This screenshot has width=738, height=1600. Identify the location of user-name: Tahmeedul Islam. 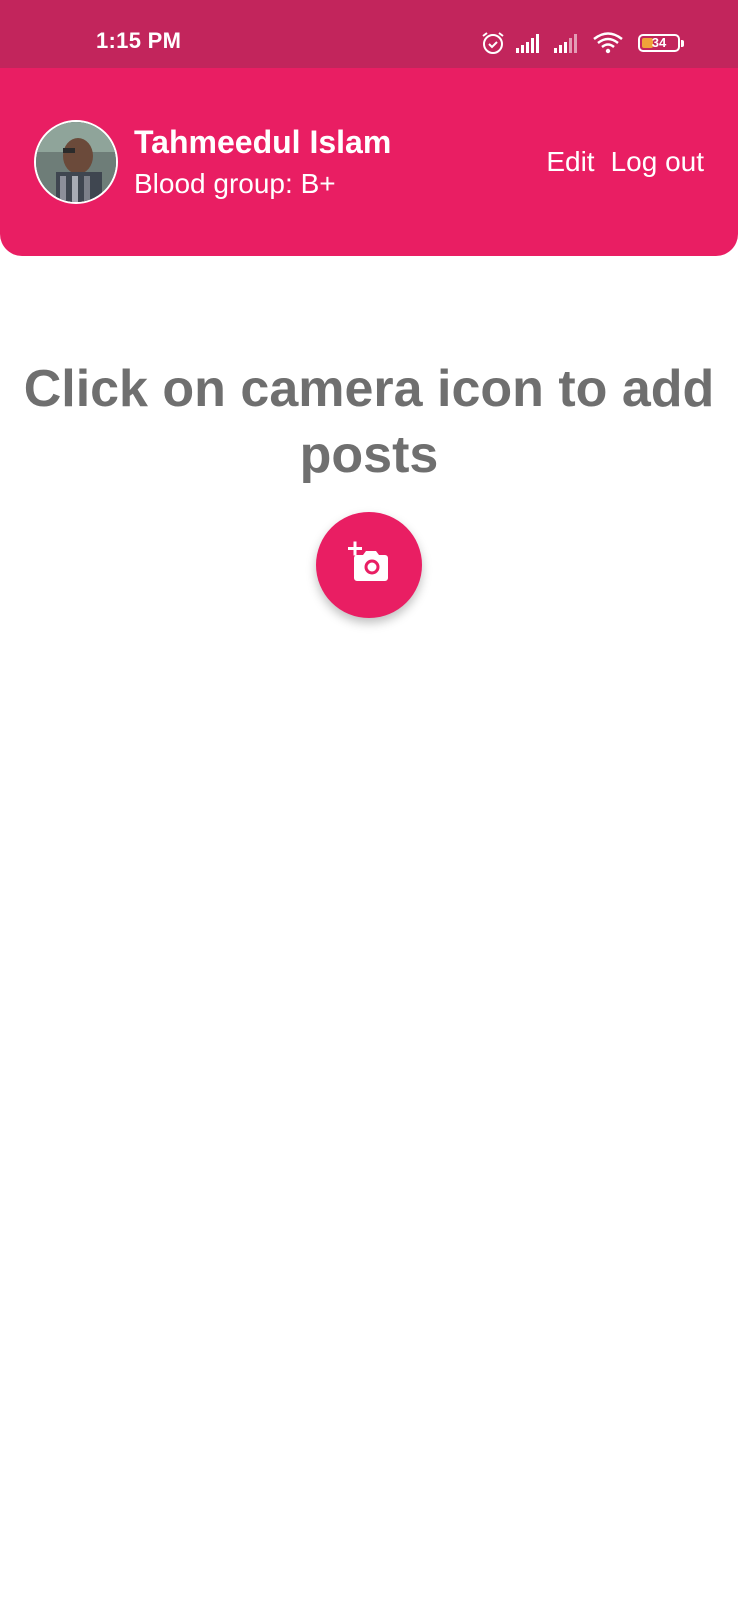
(263, 142).